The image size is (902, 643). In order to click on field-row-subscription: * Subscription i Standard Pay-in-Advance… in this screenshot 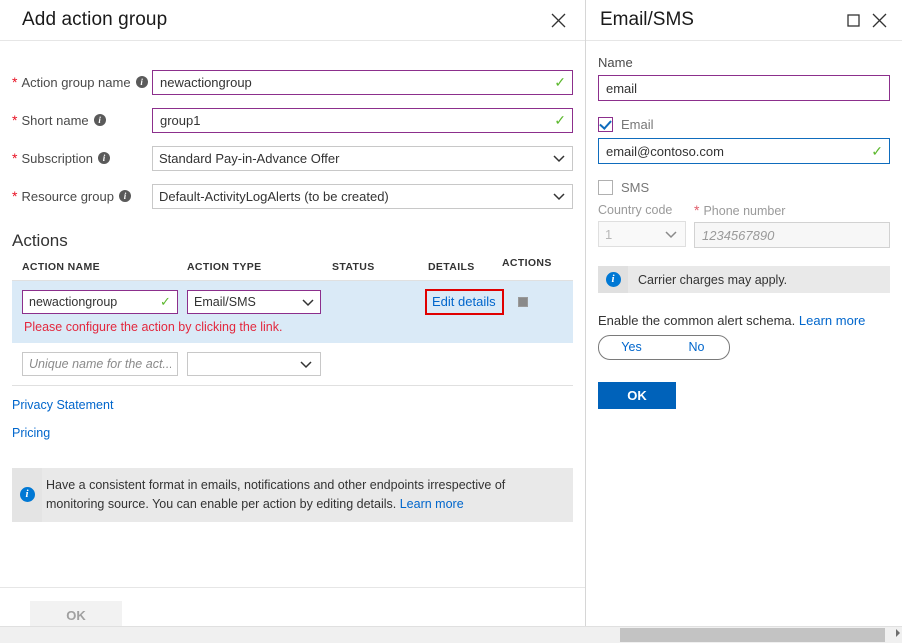, I will do `click(292, 158)`.